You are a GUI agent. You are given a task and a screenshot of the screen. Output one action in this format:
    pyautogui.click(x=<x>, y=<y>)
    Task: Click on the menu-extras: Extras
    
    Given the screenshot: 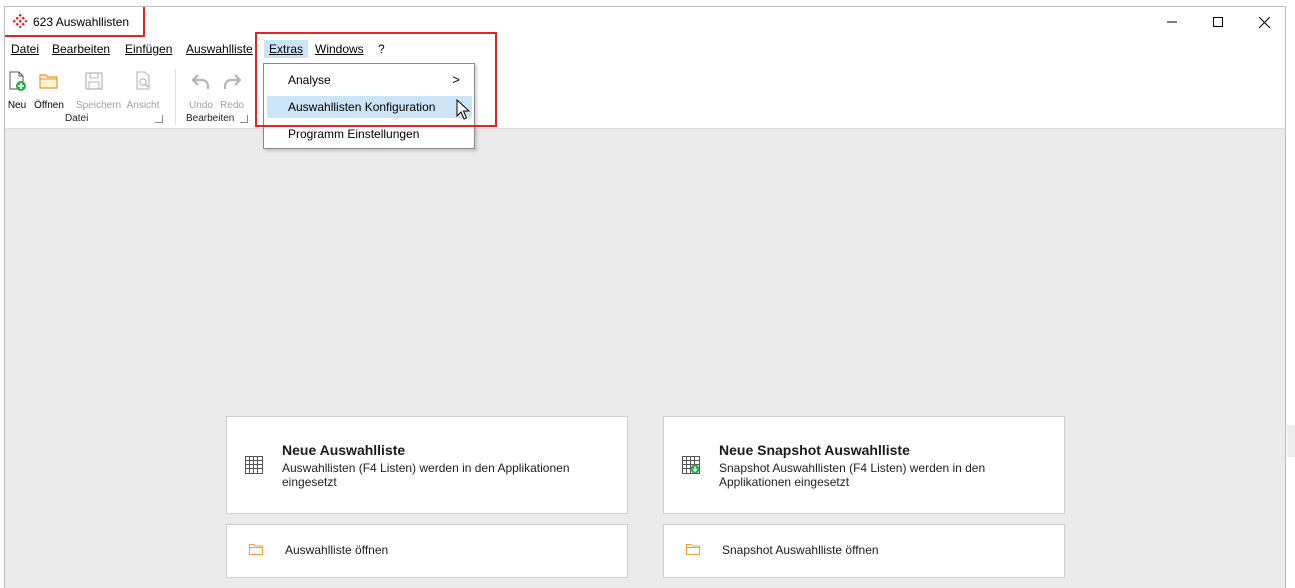 What is the action you would take?
    pyautogui.click(x=286, y=49)
    